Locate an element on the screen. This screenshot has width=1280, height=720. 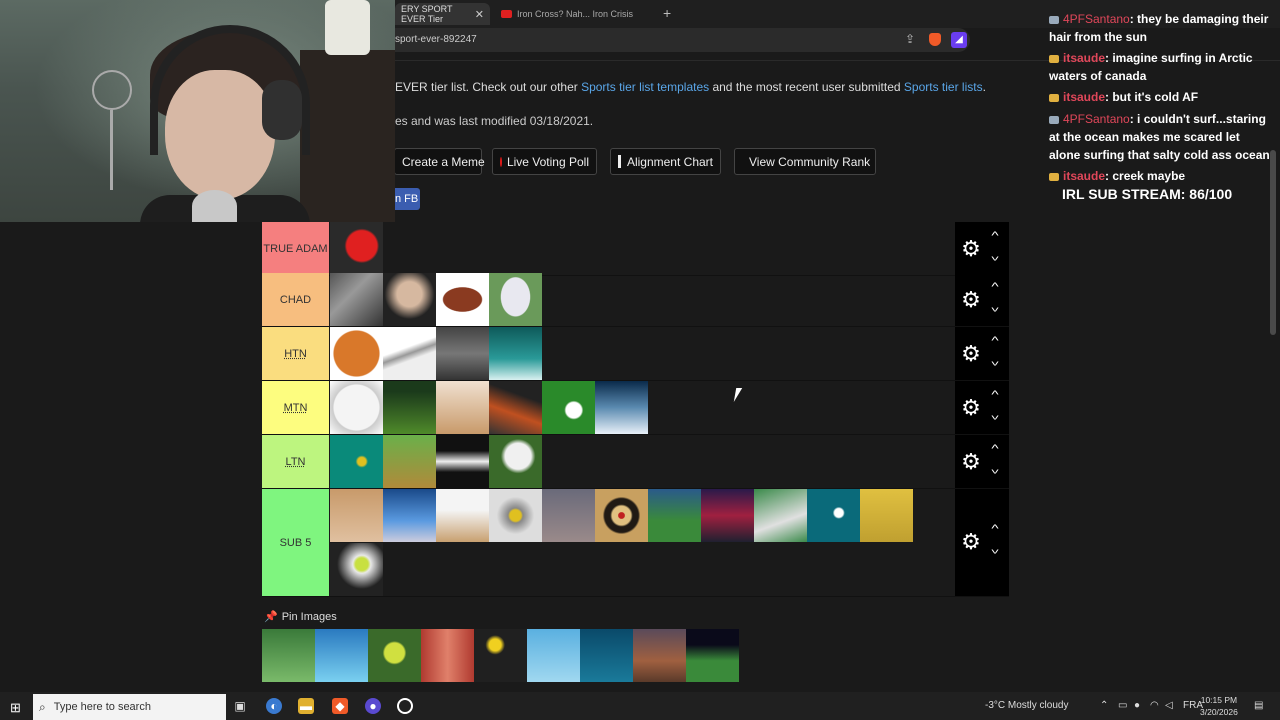
brave-browser-icon: ◆ is located at coordinates (340, 706).